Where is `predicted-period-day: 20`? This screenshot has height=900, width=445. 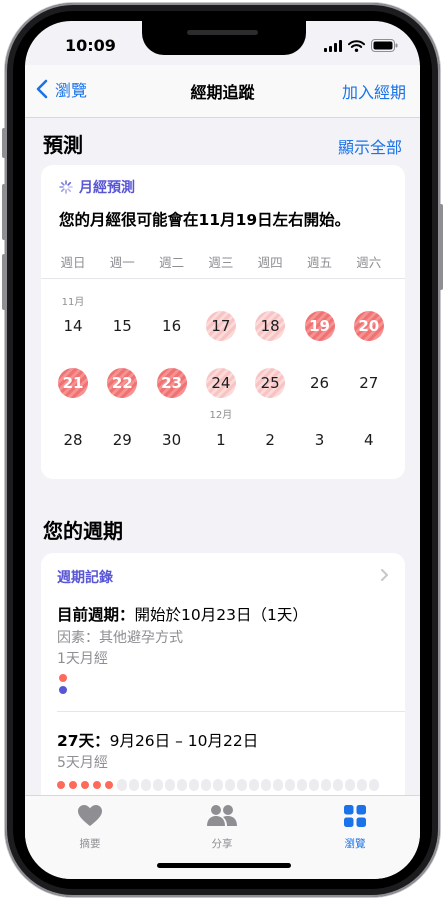 predicted-period-day: 20 is located at coordinates (368, 326).